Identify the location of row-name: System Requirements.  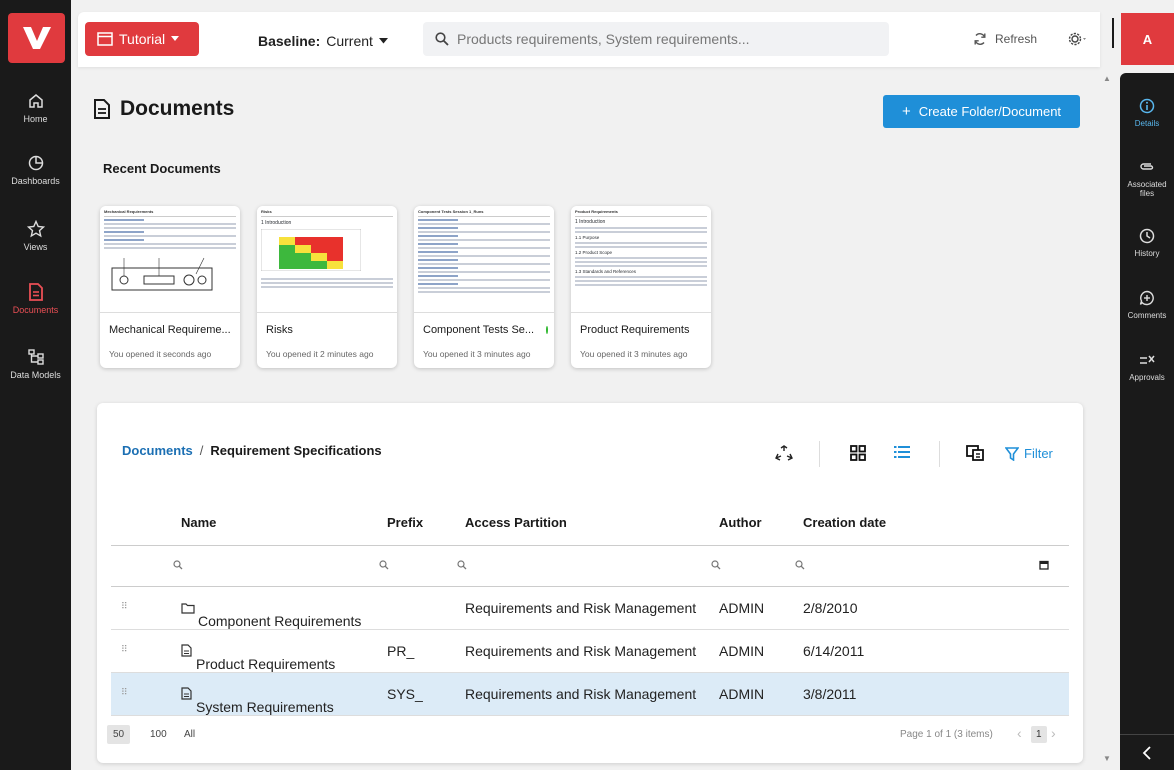
(257, 700).